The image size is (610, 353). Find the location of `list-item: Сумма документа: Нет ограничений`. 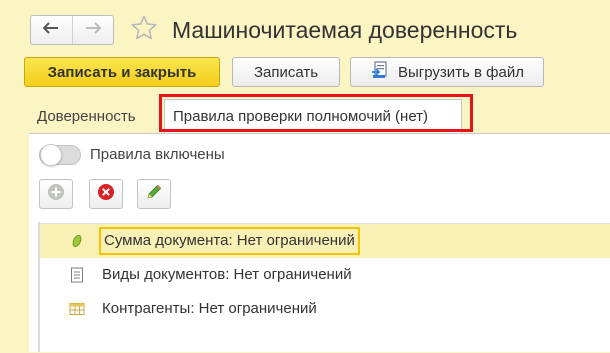

list-item: Сумма документа: Нет ограничений is located at coordinates (324, 241).